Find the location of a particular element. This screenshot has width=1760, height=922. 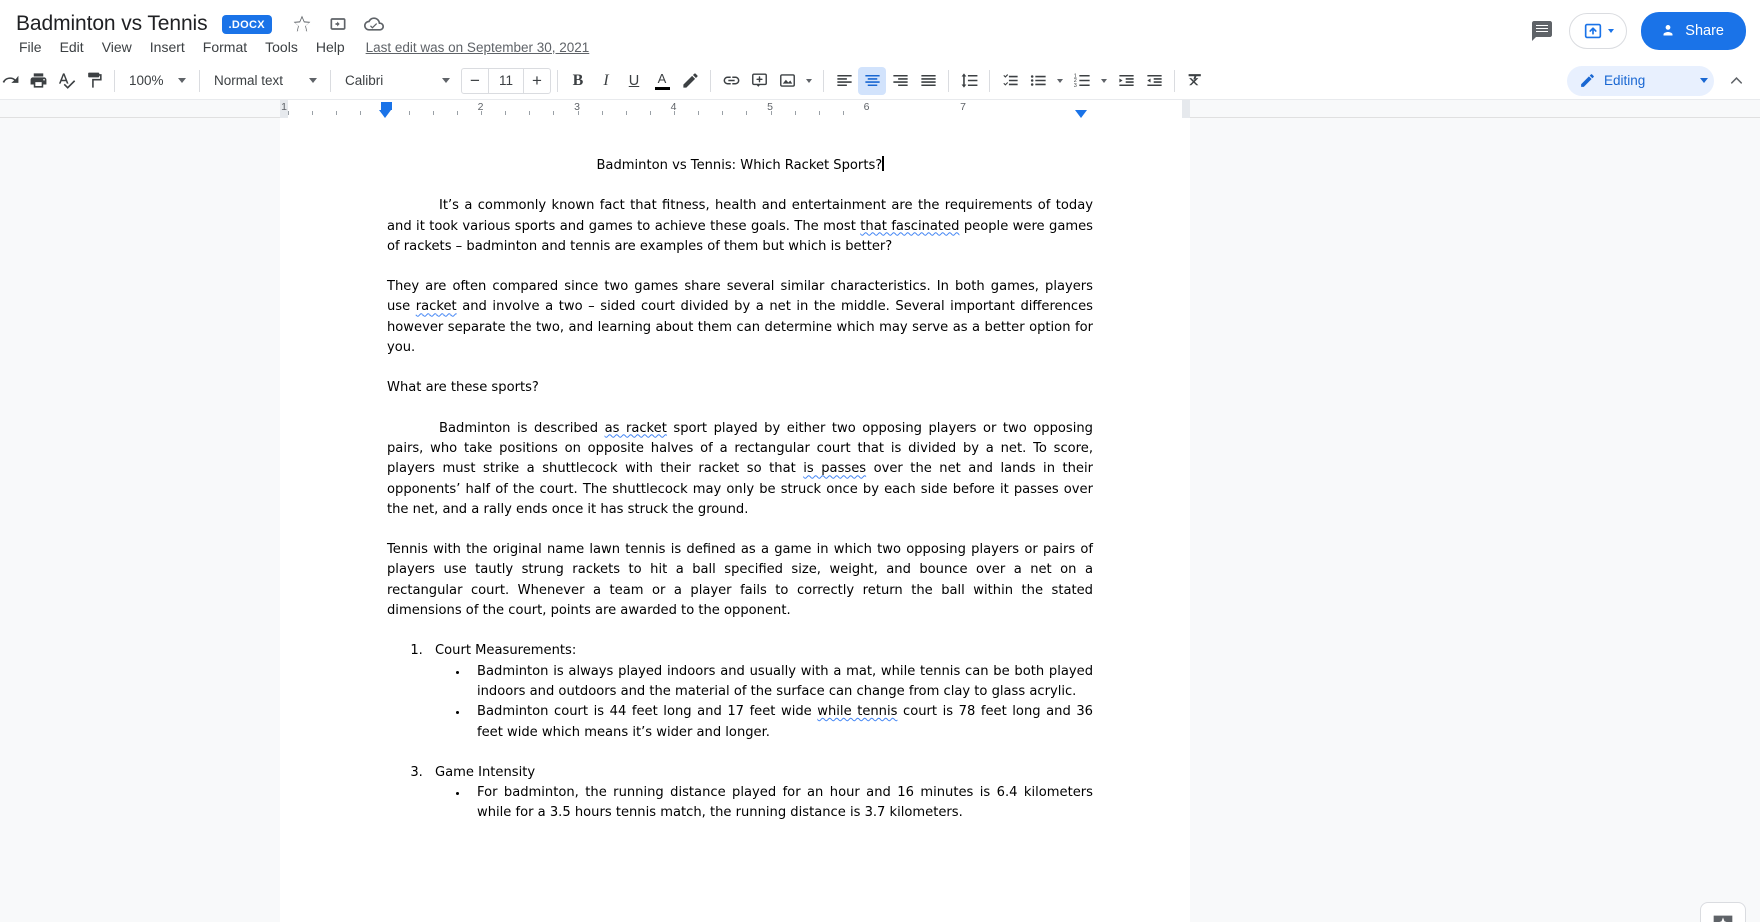

share-button: Share is located at coordinates (1693, 31).